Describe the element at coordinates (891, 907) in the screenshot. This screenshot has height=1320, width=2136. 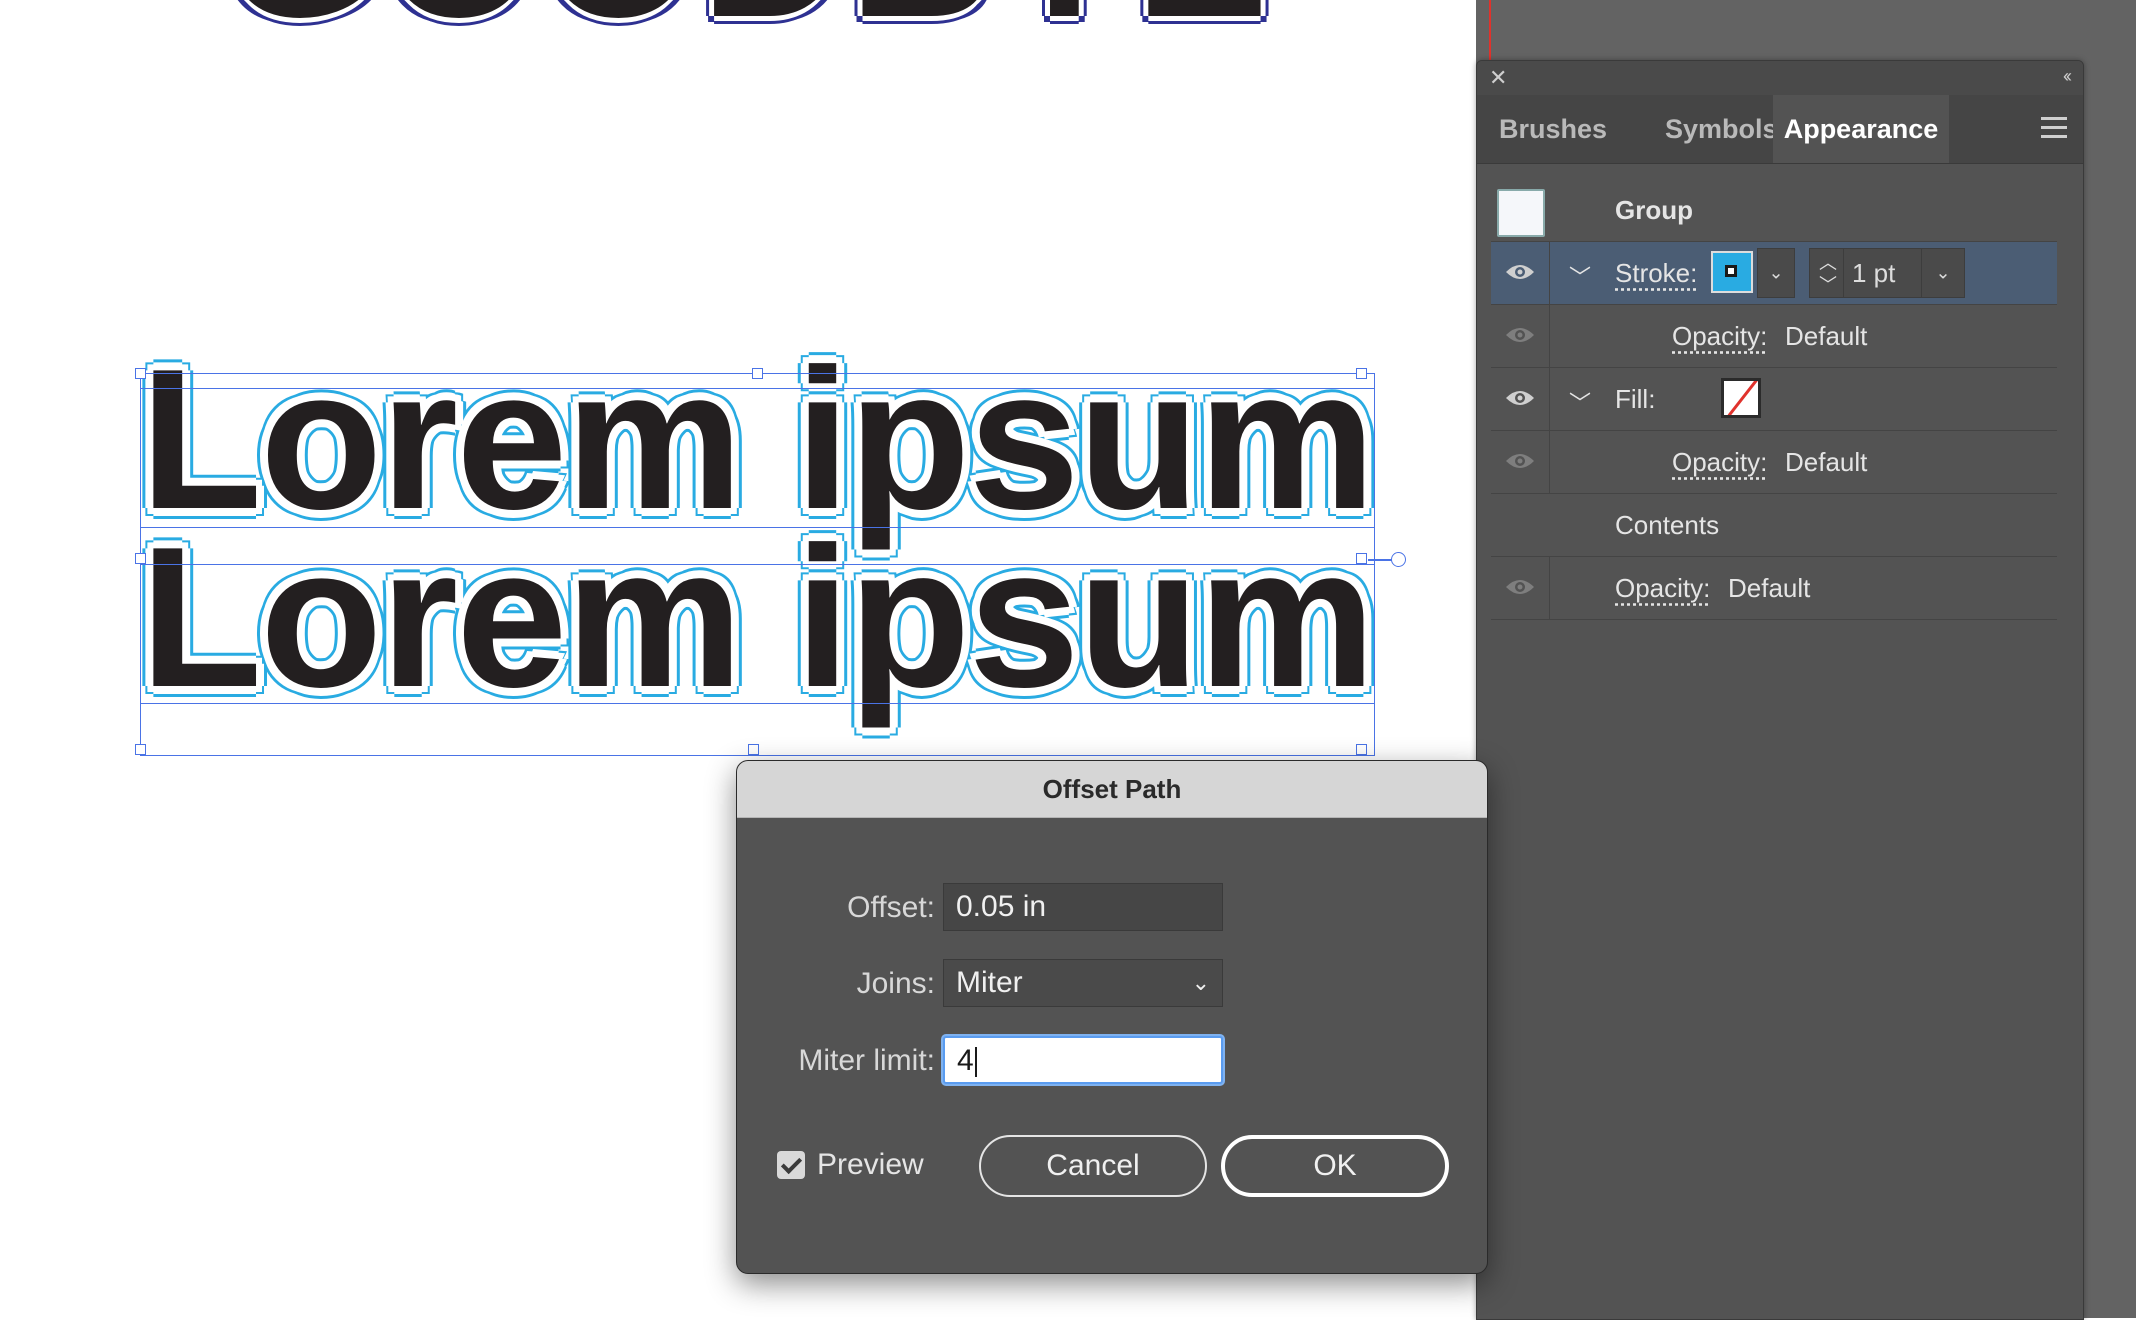
I see `offset-label: Offset:` at that location.